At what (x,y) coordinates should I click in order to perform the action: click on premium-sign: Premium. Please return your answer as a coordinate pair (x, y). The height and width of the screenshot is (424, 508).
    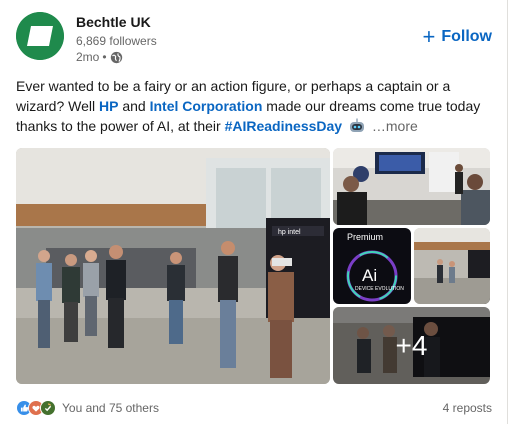
    Looking at the image, I should click on (365, 237).